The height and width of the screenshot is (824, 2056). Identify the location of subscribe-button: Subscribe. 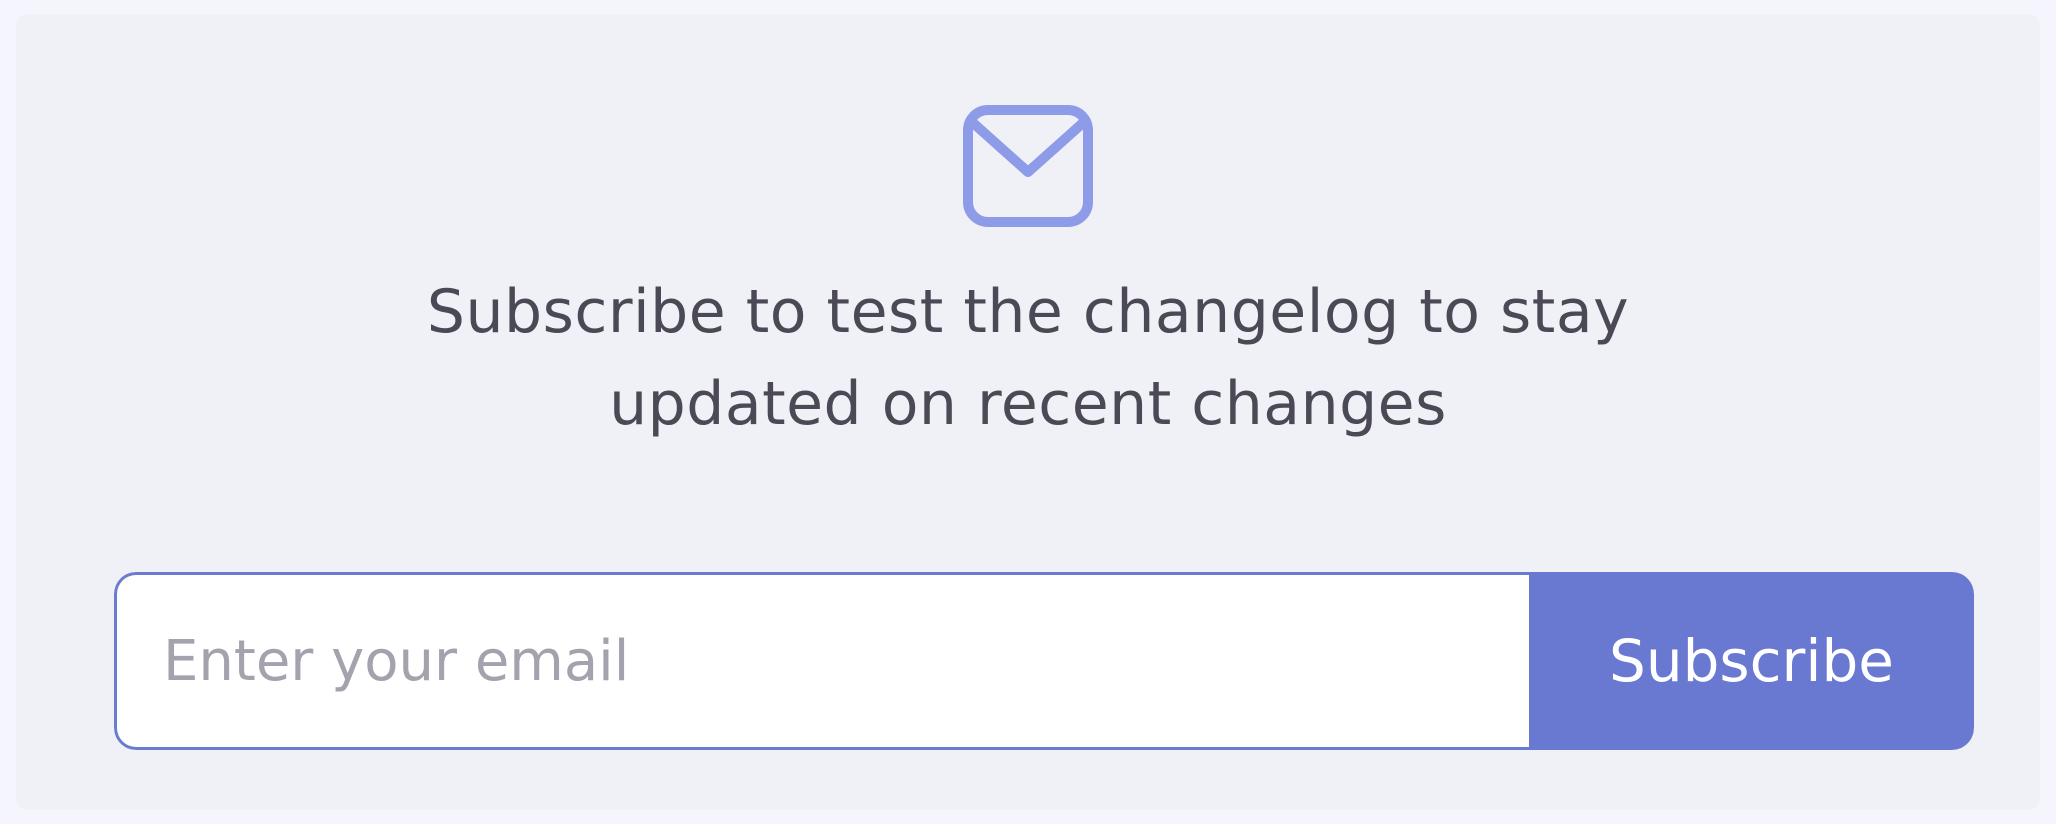
(1751, 661).